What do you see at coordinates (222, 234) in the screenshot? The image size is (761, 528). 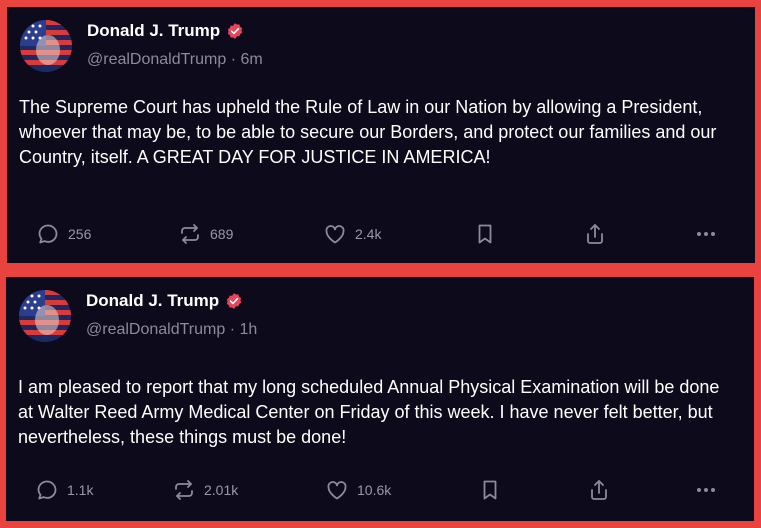 I see `repost-count: 689` at bounding box center [222, 234].